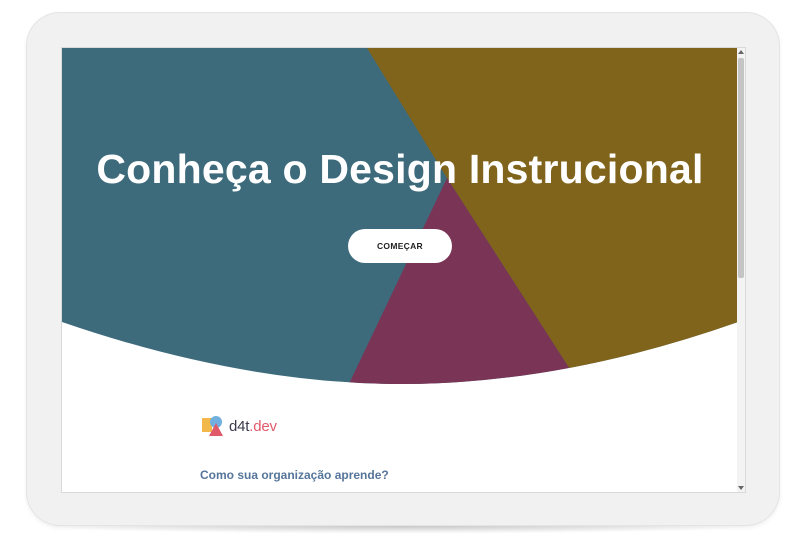 This screenshot has height=543, width=800. I want to click on section-question: Como sua organização aprende?, so click(294, 475).